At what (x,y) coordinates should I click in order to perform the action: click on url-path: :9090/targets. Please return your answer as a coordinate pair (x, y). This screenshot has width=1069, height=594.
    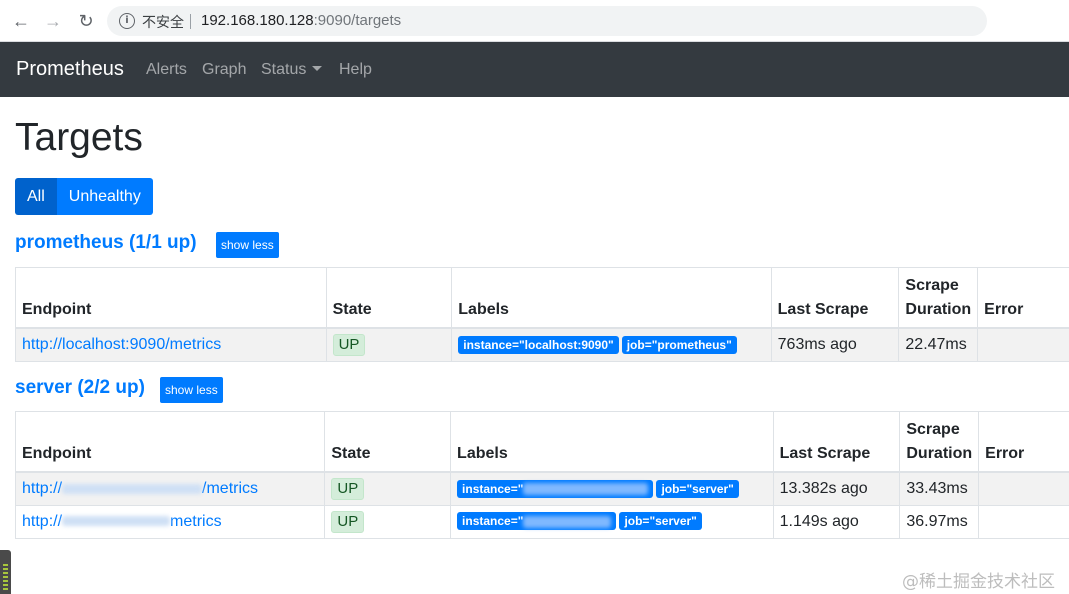
    Looking at the image, I should click on (357, 20).